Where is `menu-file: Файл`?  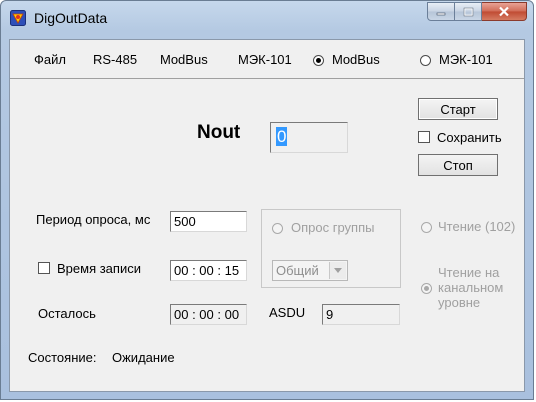
menu-file: Файл is located at coordinates (50, 59).